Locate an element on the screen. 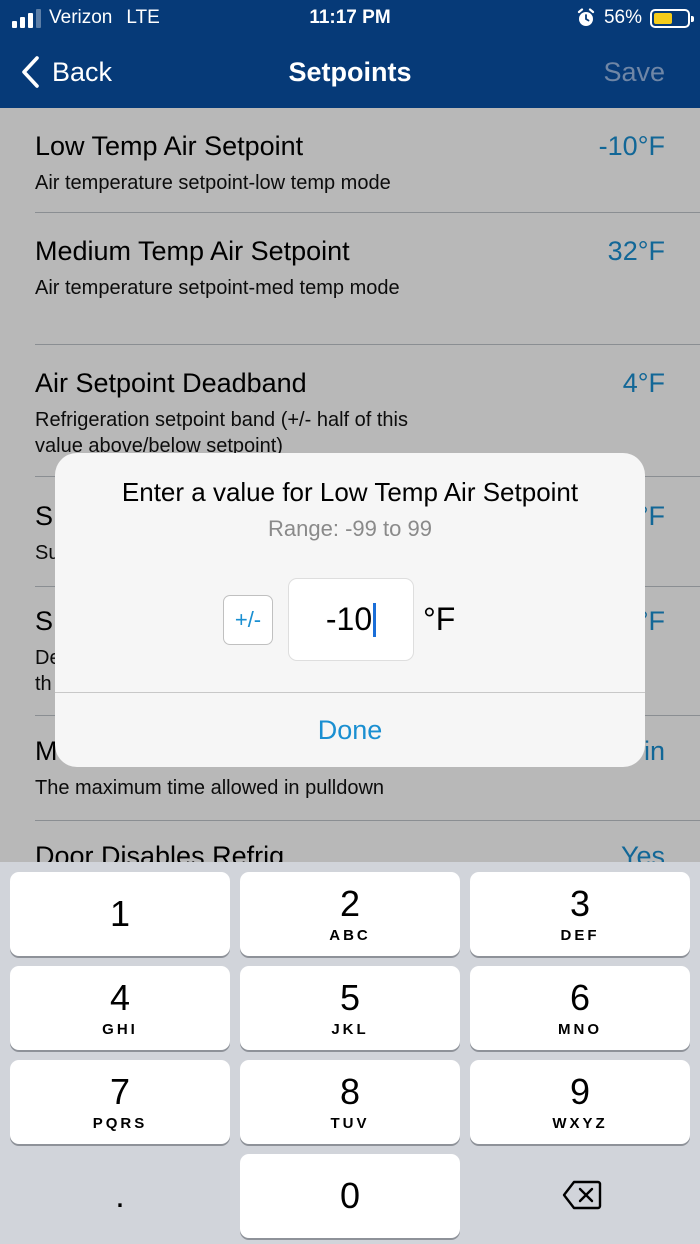 The height and width of the screenshot is (1244, 700). key-6: 6 MNO is located at coordinates (580, 1008).